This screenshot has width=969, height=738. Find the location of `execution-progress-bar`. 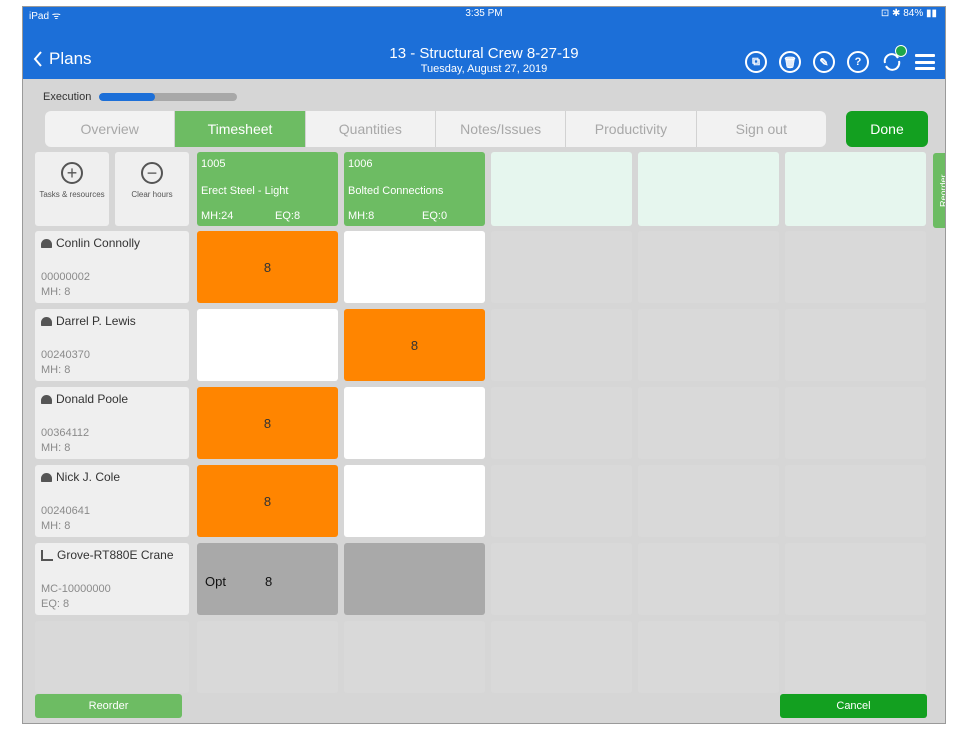

execution-progress-bar is located at coordinates (168, 97).